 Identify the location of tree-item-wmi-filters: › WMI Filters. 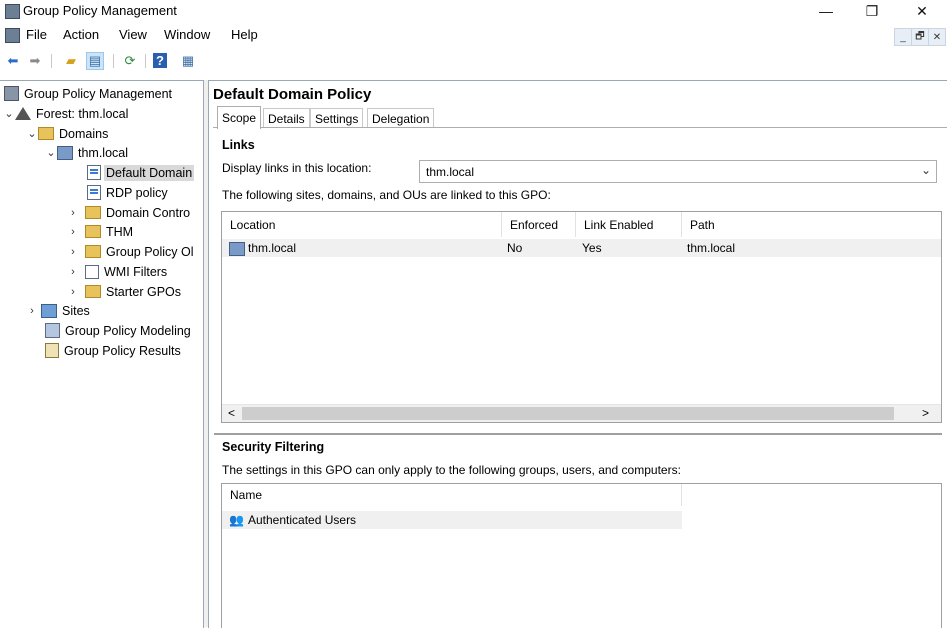
(117, 271).